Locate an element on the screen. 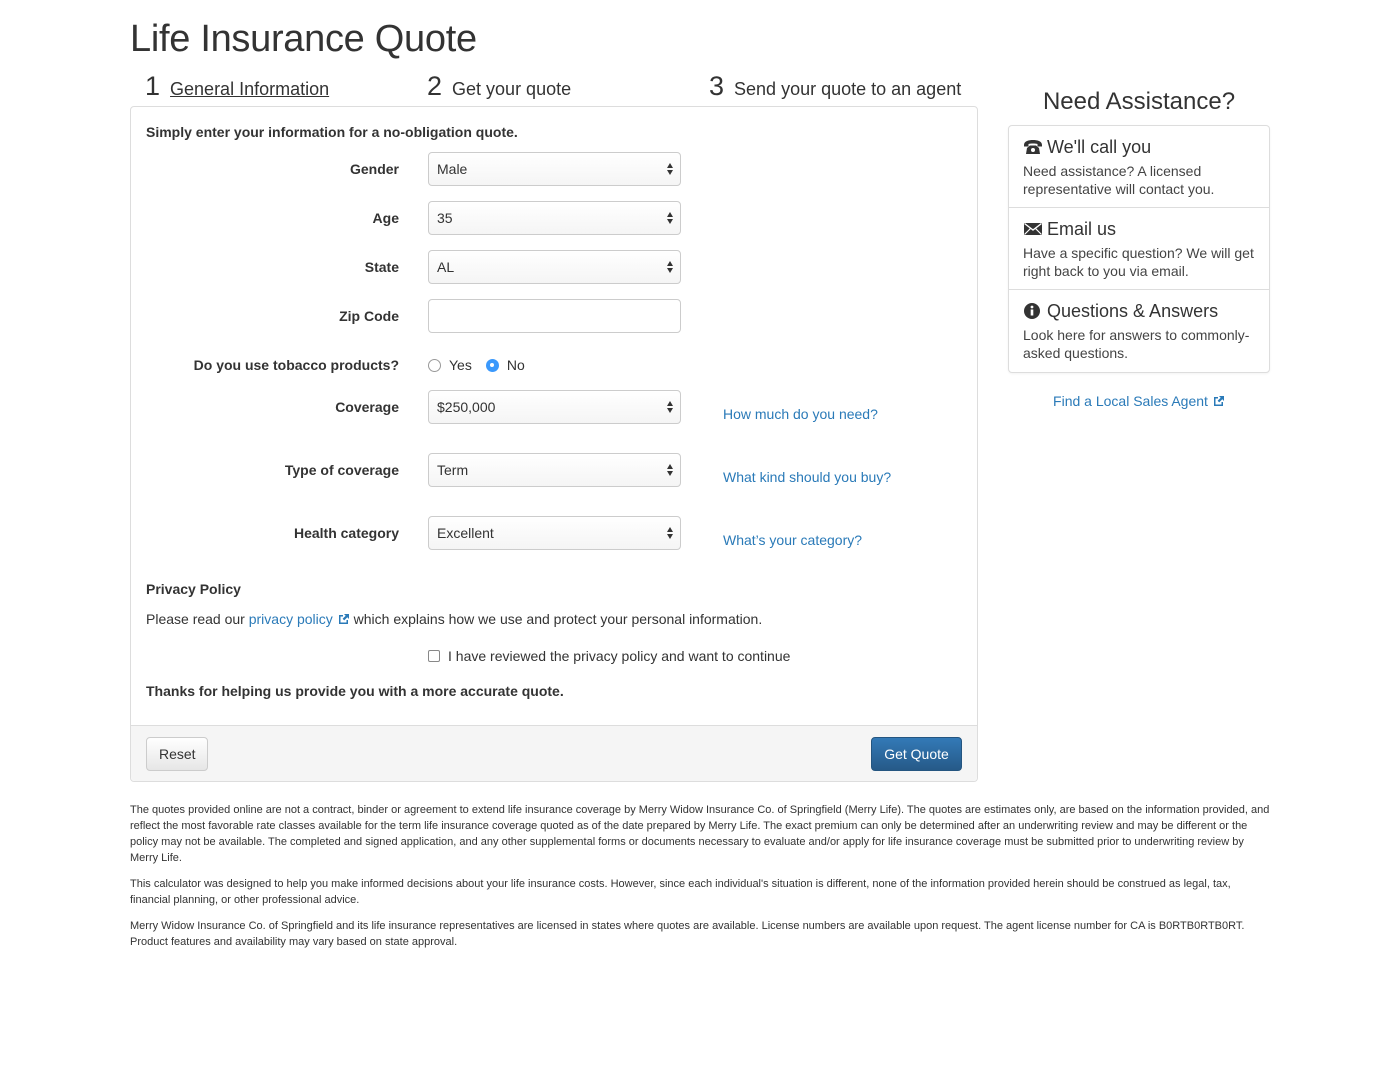 This screenshot has width=1400, height=1080. tobacco-label: Do you use tobacco products? is located at coordinates (296, 365).